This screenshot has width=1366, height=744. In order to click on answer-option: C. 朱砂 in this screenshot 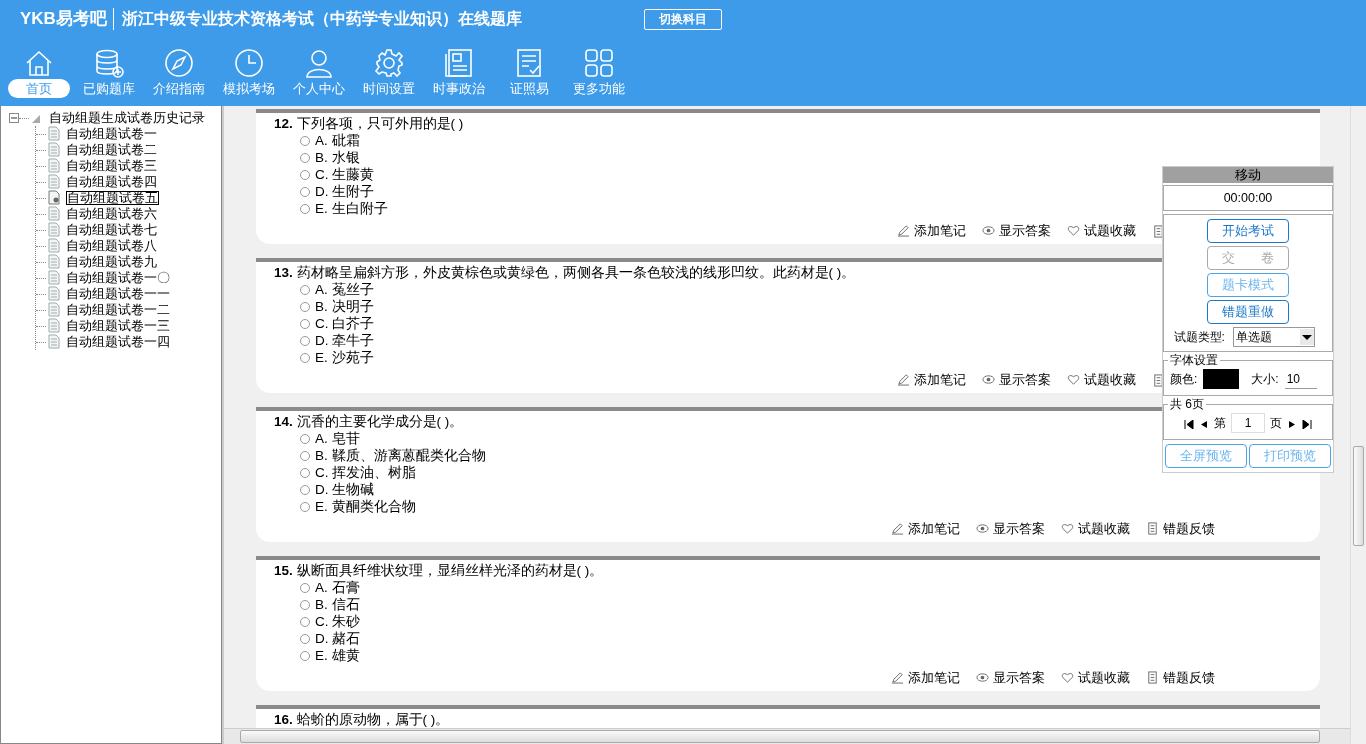, I will do `click(330, 621)`.